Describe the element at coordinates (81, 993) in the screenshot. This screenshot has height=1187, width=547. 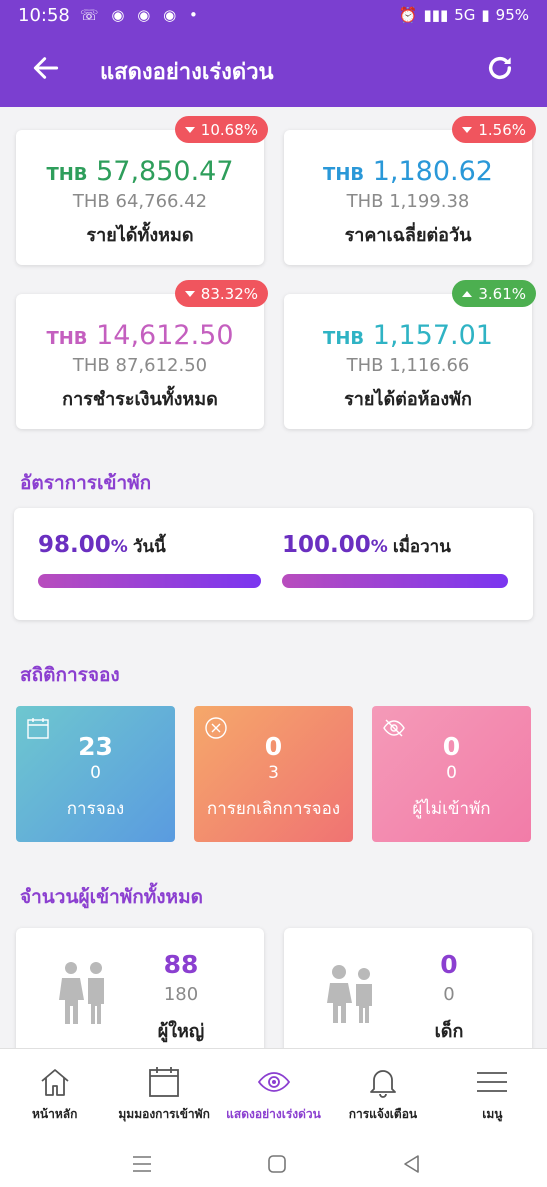
I see `adults-icon` at that location.